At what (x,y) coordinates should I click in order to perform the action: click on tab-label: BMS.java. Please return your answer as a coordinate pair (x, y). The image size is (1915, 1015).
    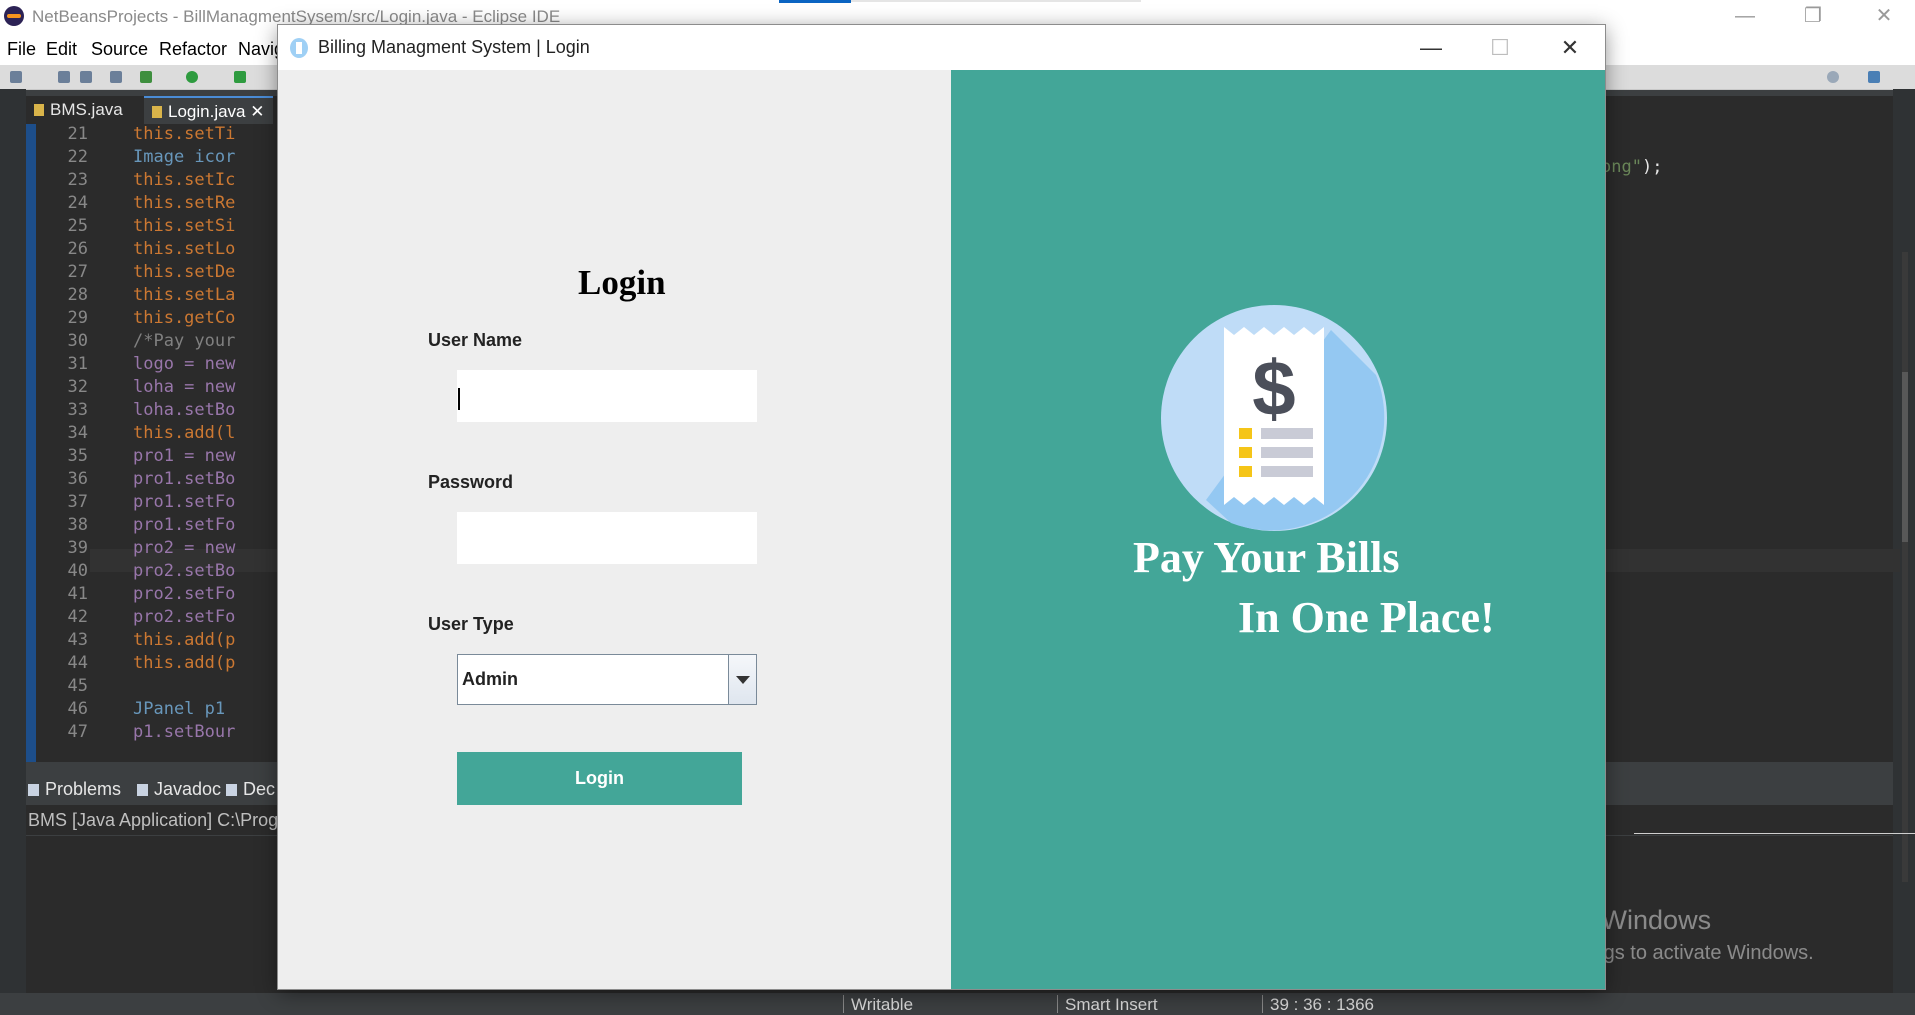
    Looking at the image, I should click on (86, 109).